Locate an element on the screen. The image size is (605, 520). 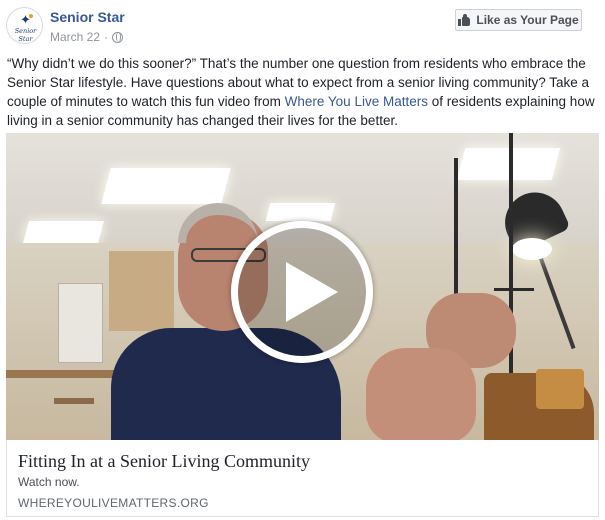
like-as-page-button: Like as Your Page is located at coordinates (518, 20).